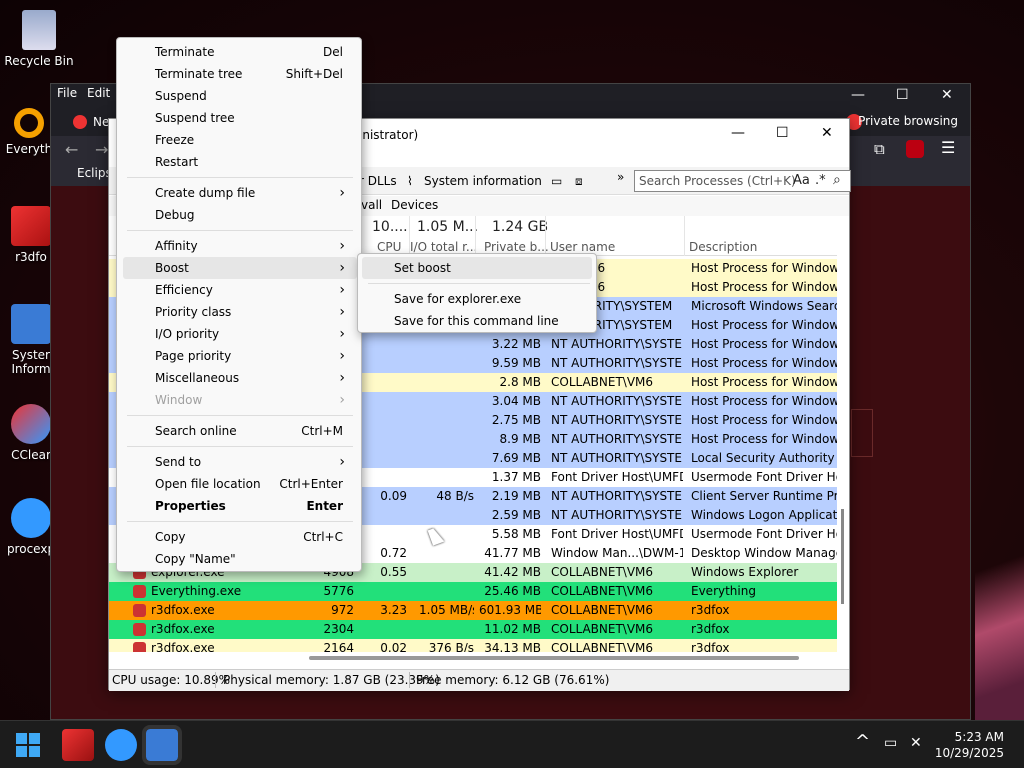 This screenshot has height=768, width=1024. What do you see at coordinates (477, 268) in the screenshot?
I see `submenu-item-set-boost: Set boost` at bounding box center [477, 268].